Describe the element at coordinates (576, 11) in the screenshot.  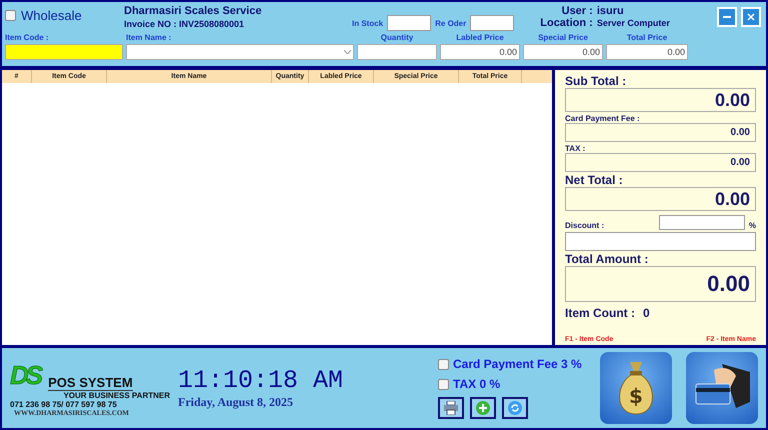
I see `user-label: User :` at that location.